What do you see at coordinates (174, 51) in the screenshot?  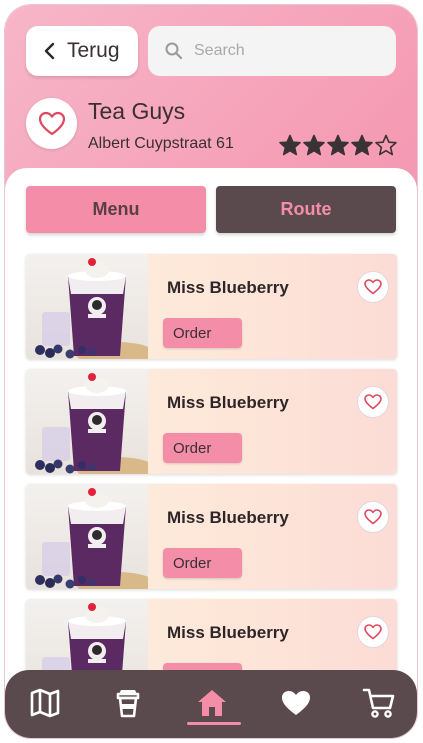 I see `search-icon` at bounding box center [174, 51].